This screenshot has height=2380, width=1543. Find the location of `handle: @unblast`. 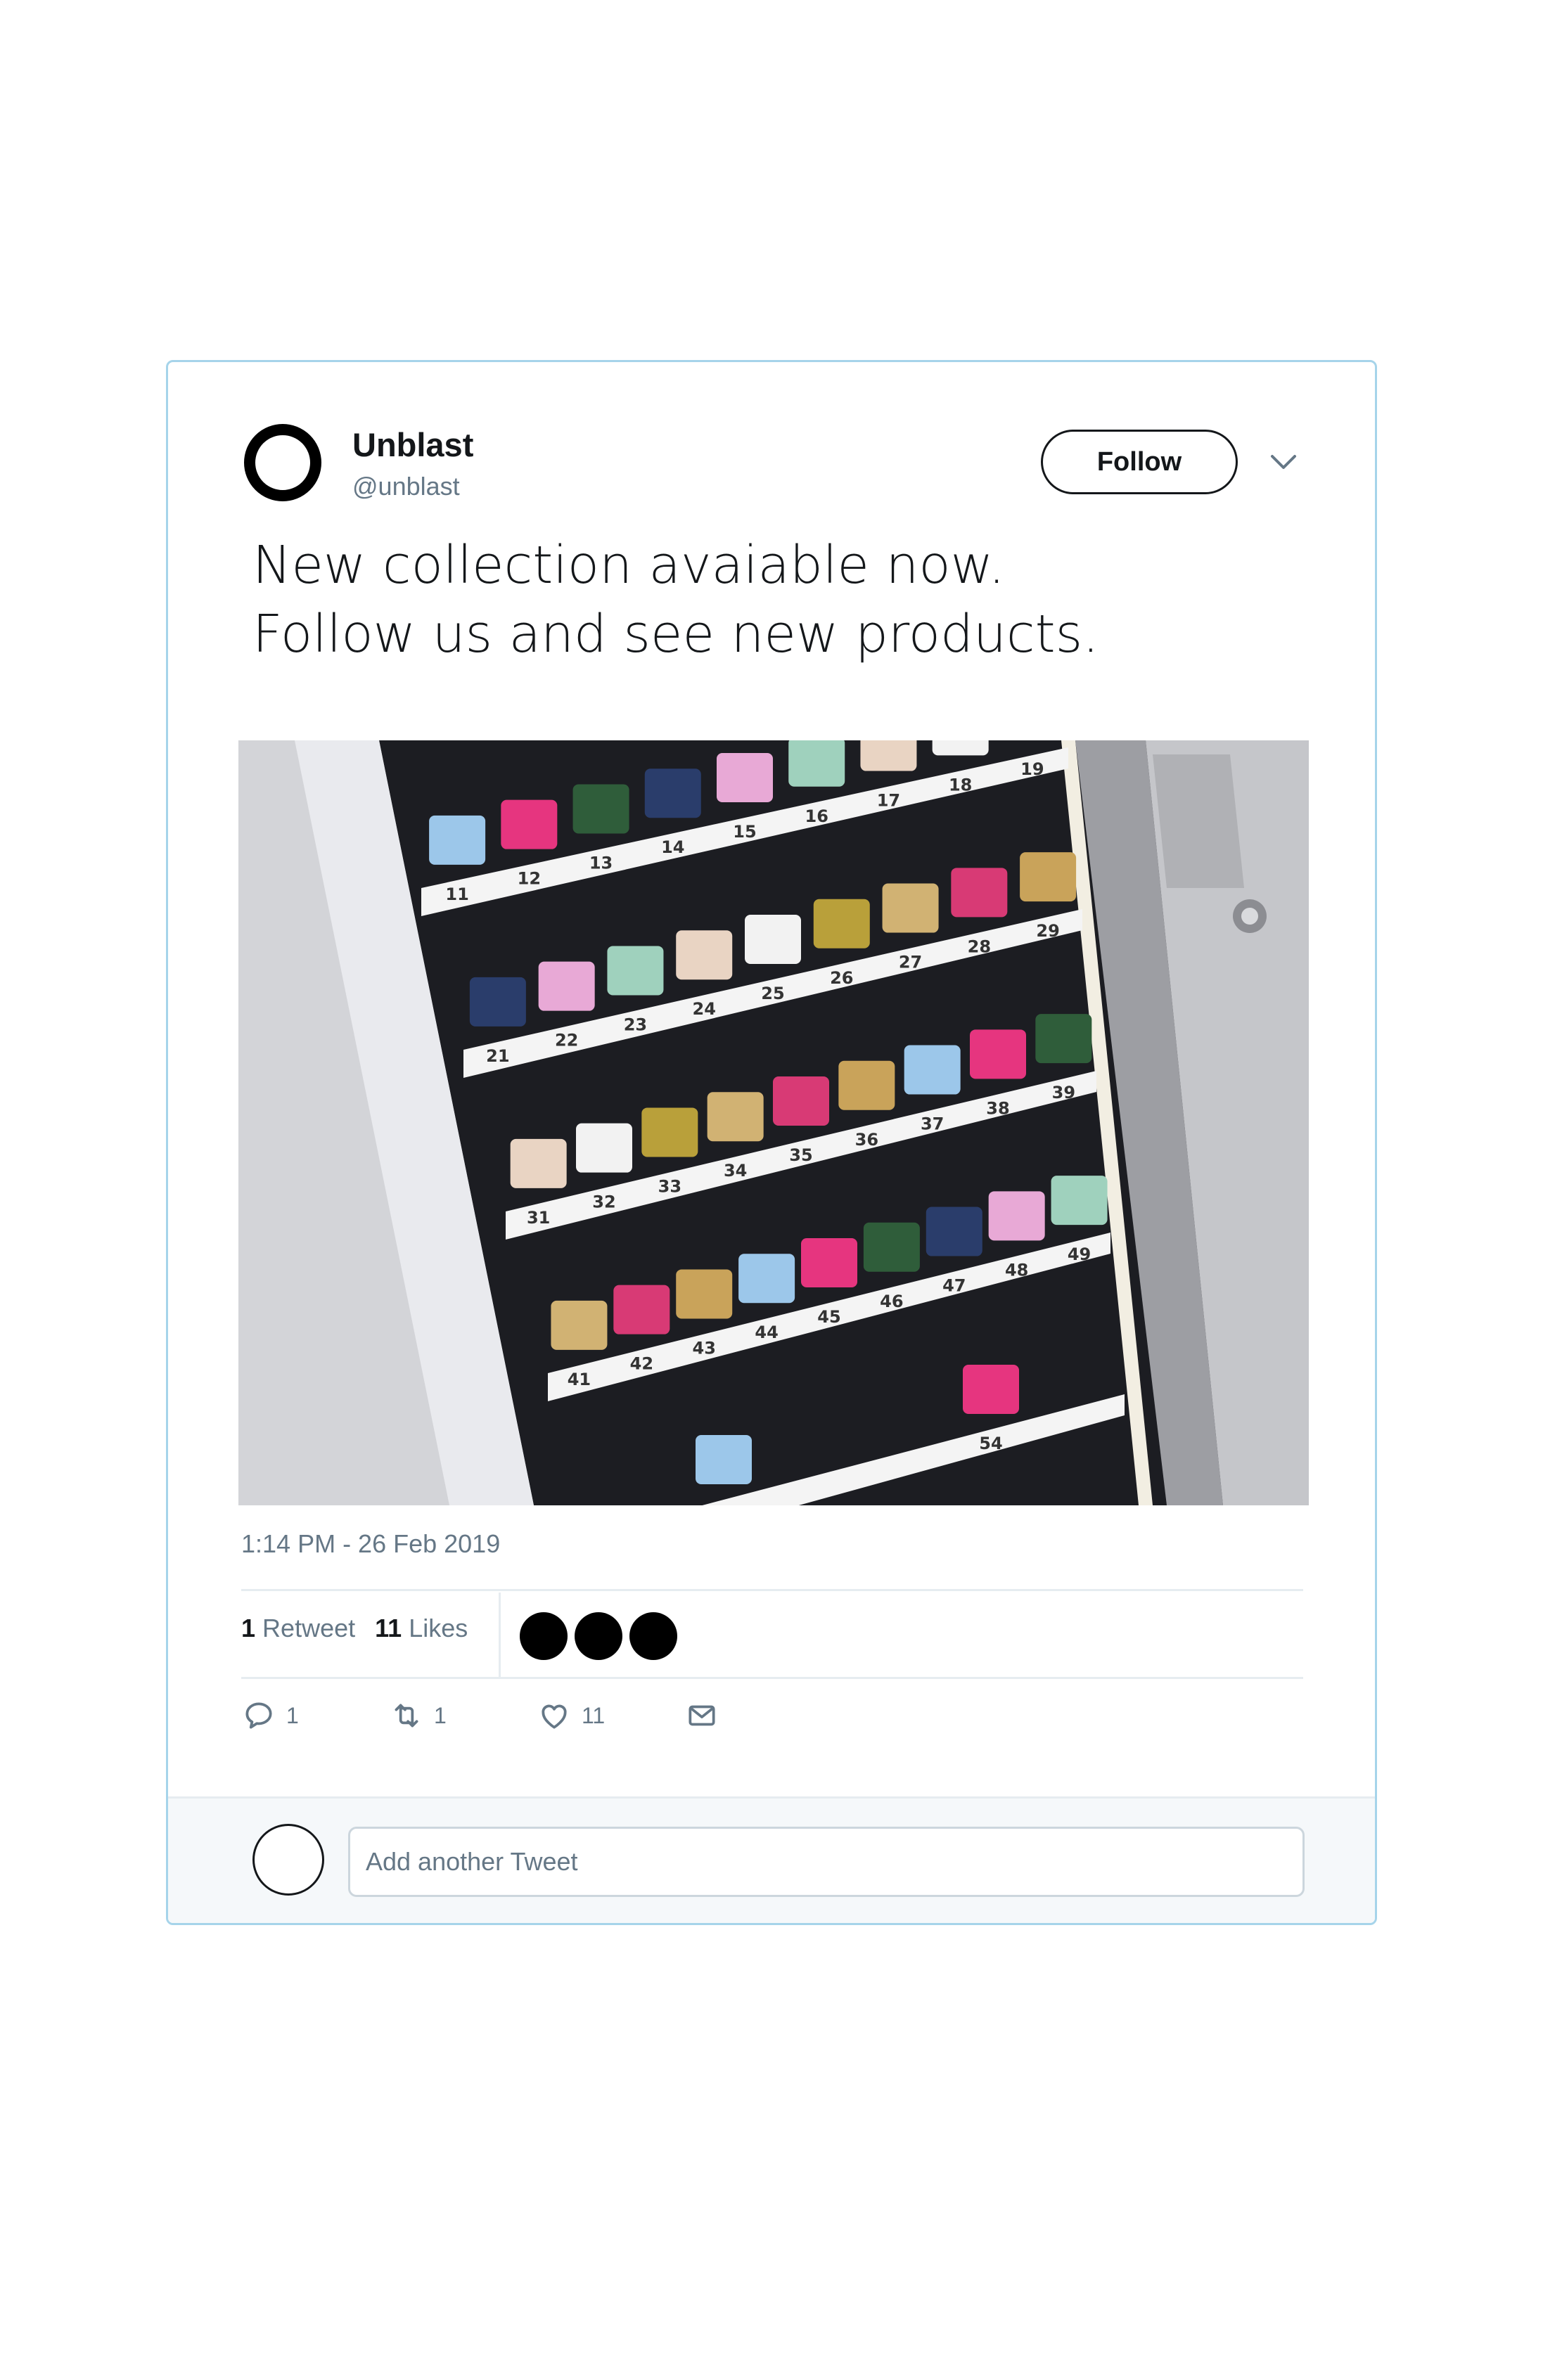

handle: @unblast is located at coordinates (406, 487).